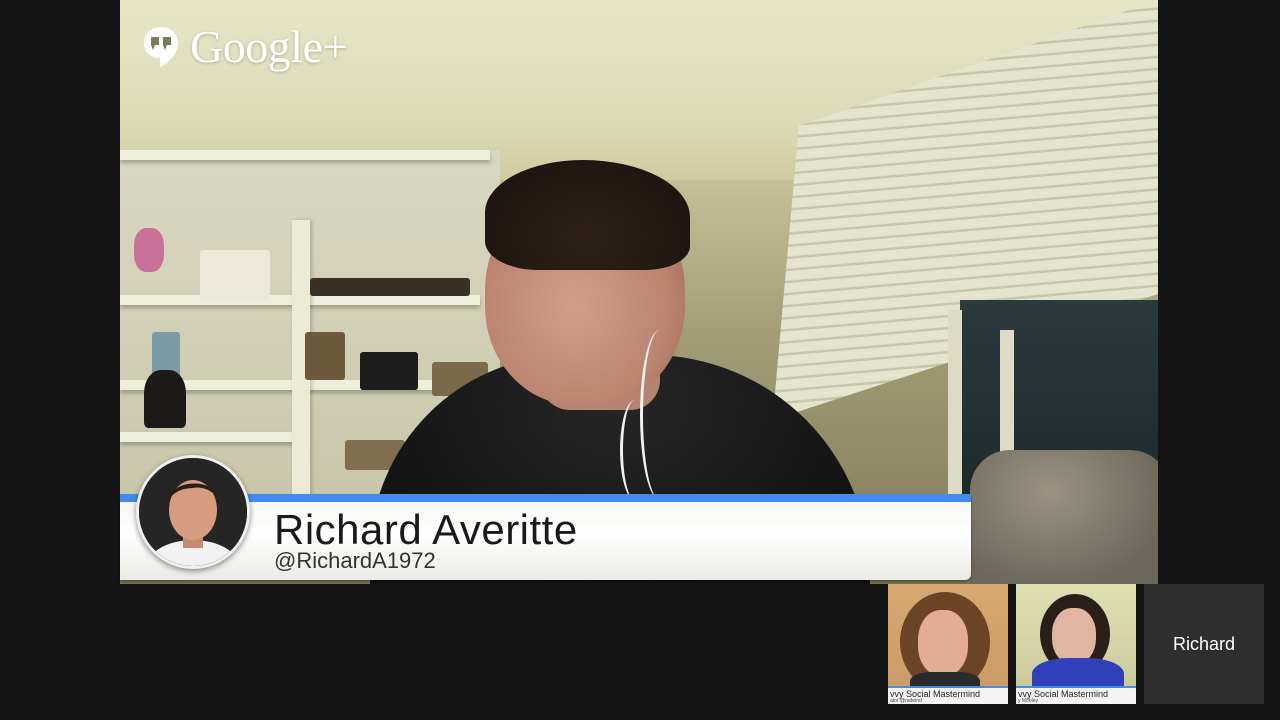 The height and width of the screenshot is (720, 1280). What do you see at coordinates (325, 356) in the screenshot?
I see `picture-frame` at bounding box center [325, 356].